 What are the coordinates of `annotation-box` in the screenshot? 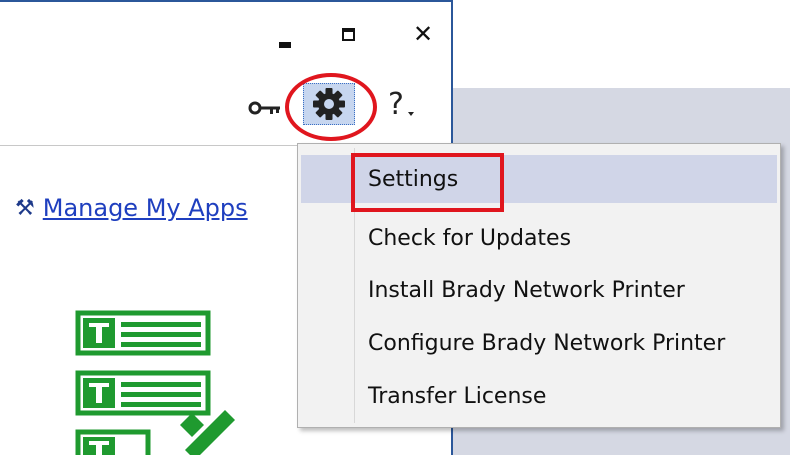 It's located at (427, 182).